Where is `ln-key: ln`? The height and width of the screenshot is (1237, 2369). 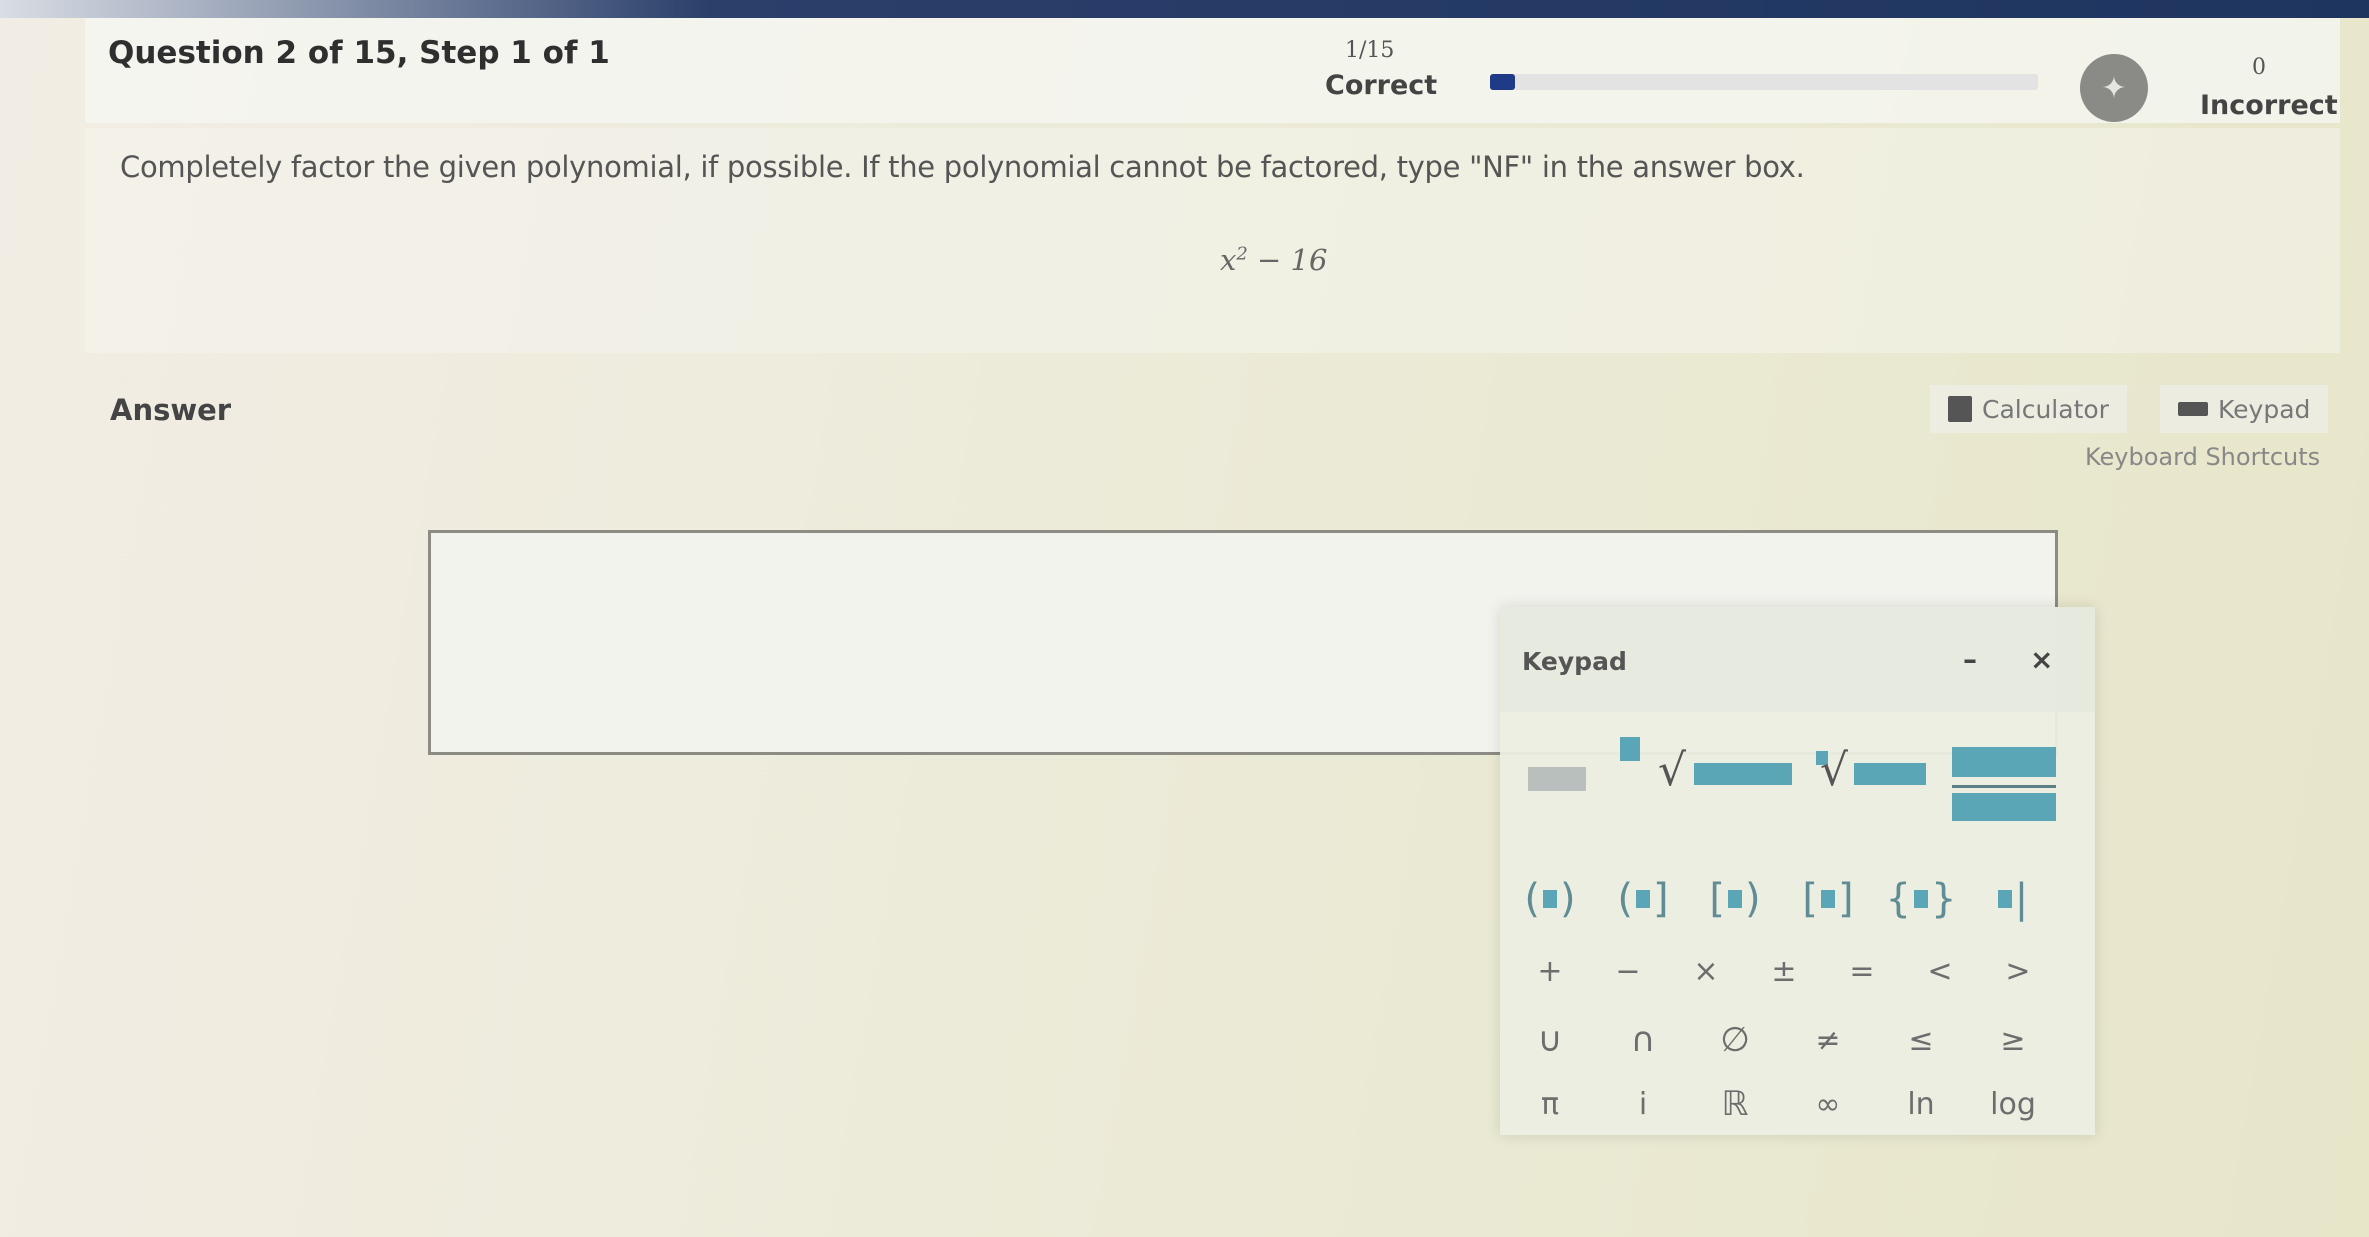 ln-key: ln is located at coordinates (1921, 1104).